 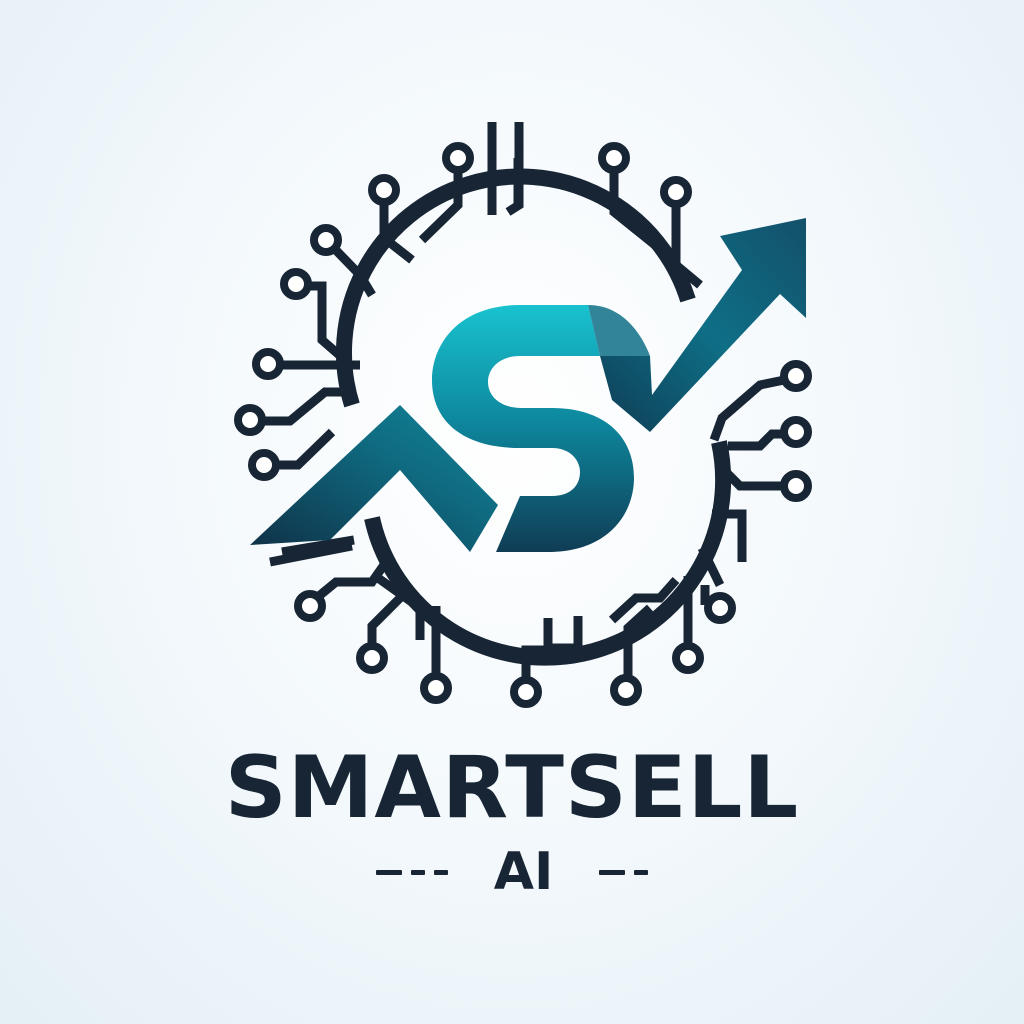 I want to click on tagline-row: AI, so click(x=512, y=872).